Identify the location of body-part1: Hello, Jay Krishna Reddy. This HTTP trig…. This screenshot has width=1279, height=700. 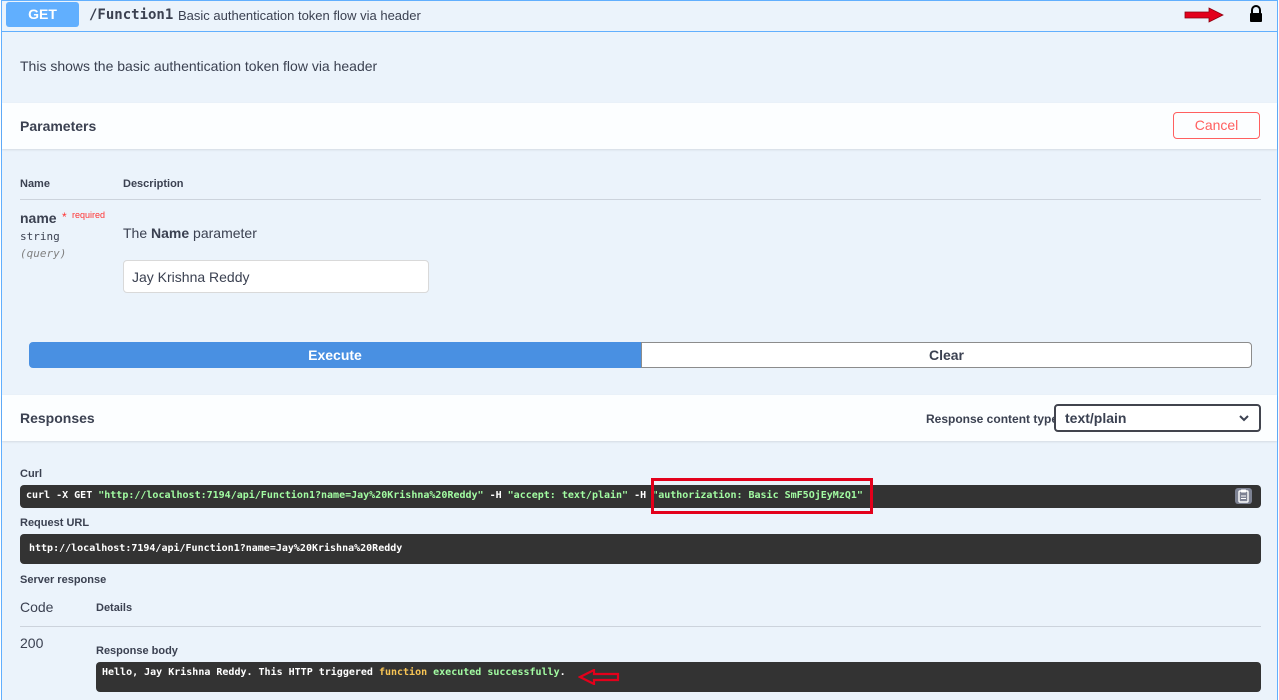
(240, 672).